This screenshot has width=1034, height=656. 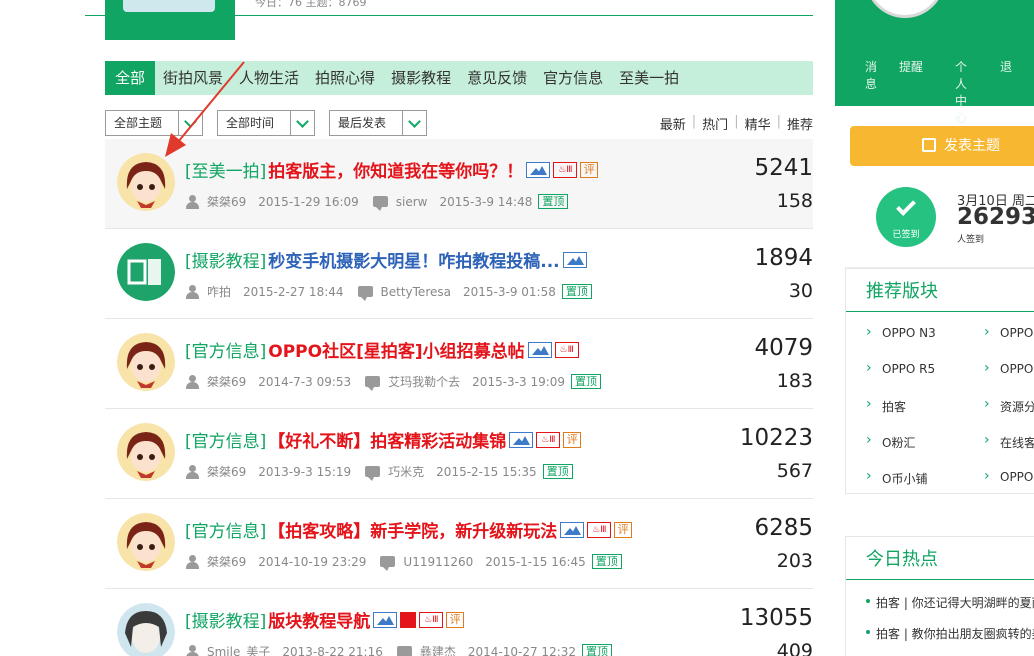 What do you see at coordinates (412, 529) in the screenshot?
I see `thread-title-link: 【拍客攻略】新手学院，新升级新玩法` at bounding box center [412, 529].